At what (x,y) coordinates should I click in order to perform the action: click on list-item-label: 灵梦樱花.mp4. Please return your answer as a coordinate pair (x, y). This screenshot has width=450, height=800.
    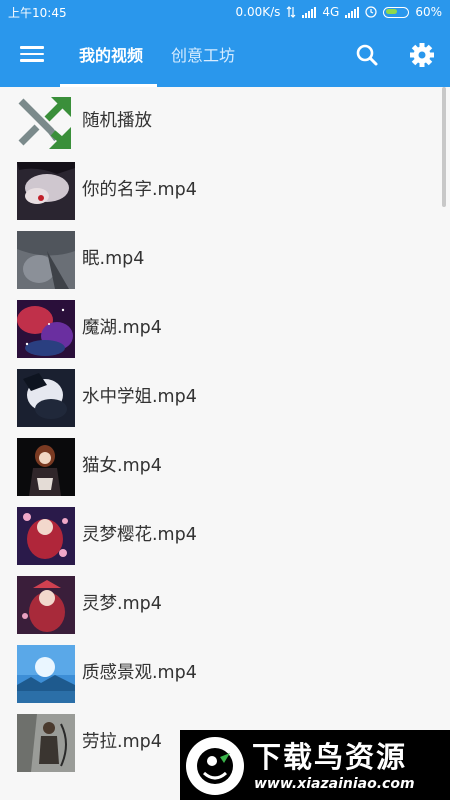
    Looking at the image, I should click on (139, 535).